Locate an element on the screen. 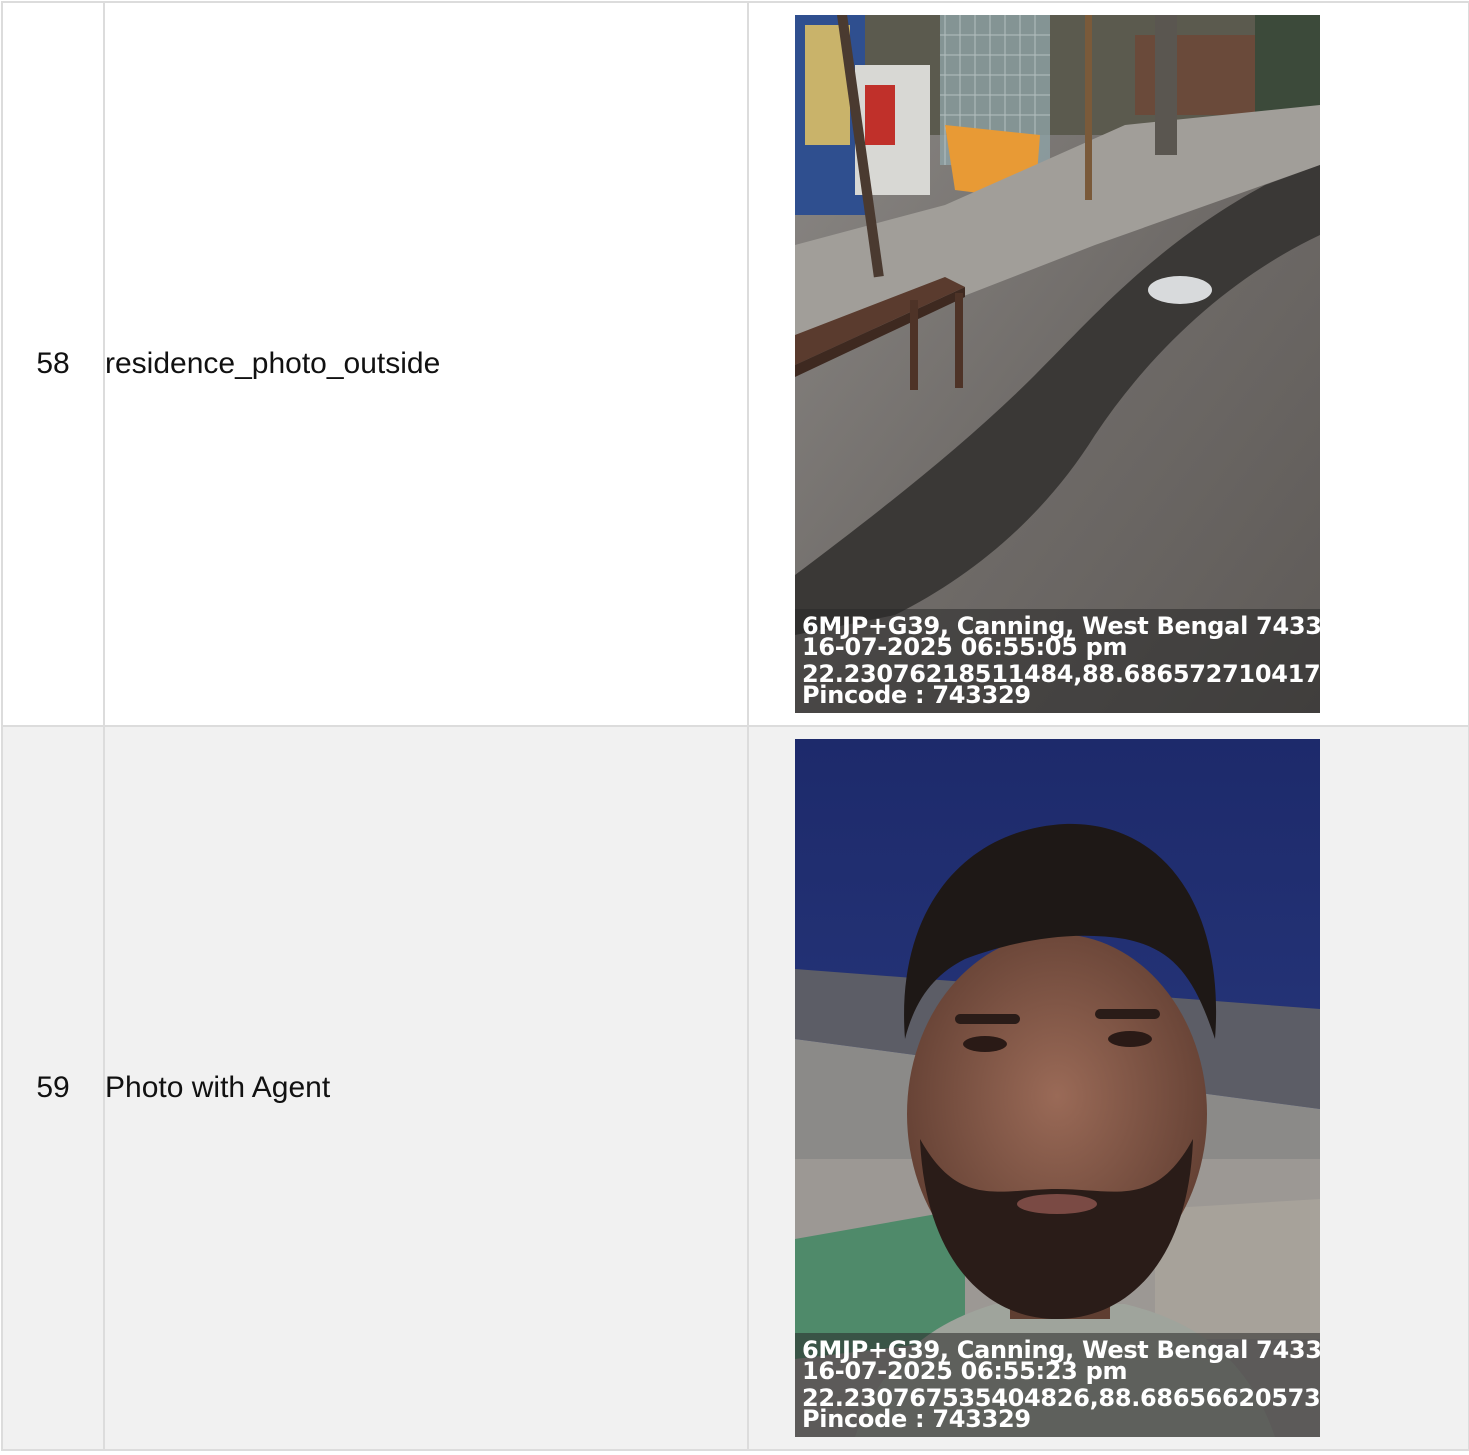 The width and height of the screenshot is (1469, 1455). stamp-datetime: 16-07-2025 06:55:23 pm is located at coordinates (965, 1371).